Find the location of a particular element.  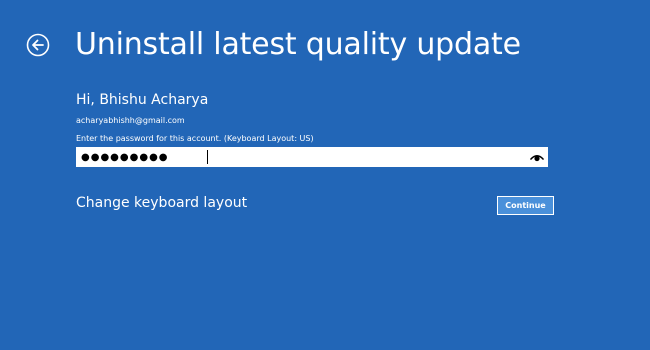

back-button is located at coordinates (38, 45).